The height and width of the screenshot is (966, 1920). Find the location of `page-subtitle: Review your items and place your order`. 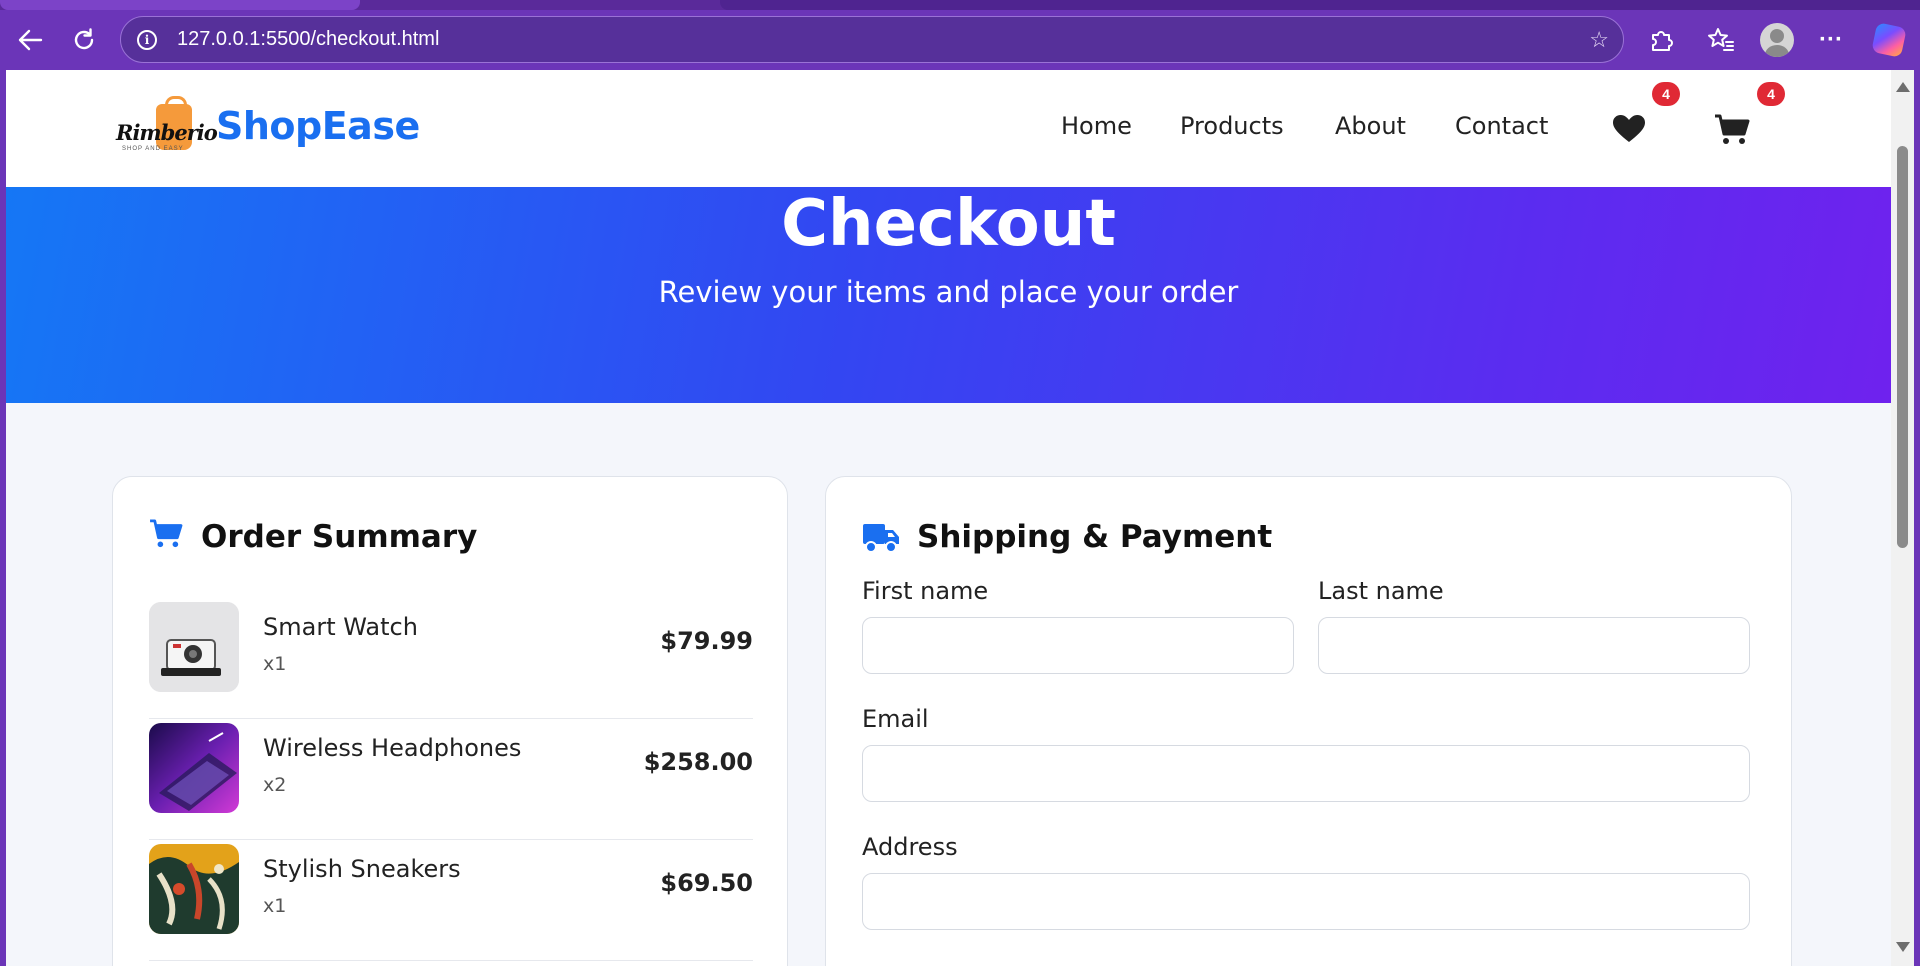

page-subtitle: Review your items and place your order is located at coordinates (948, 292).